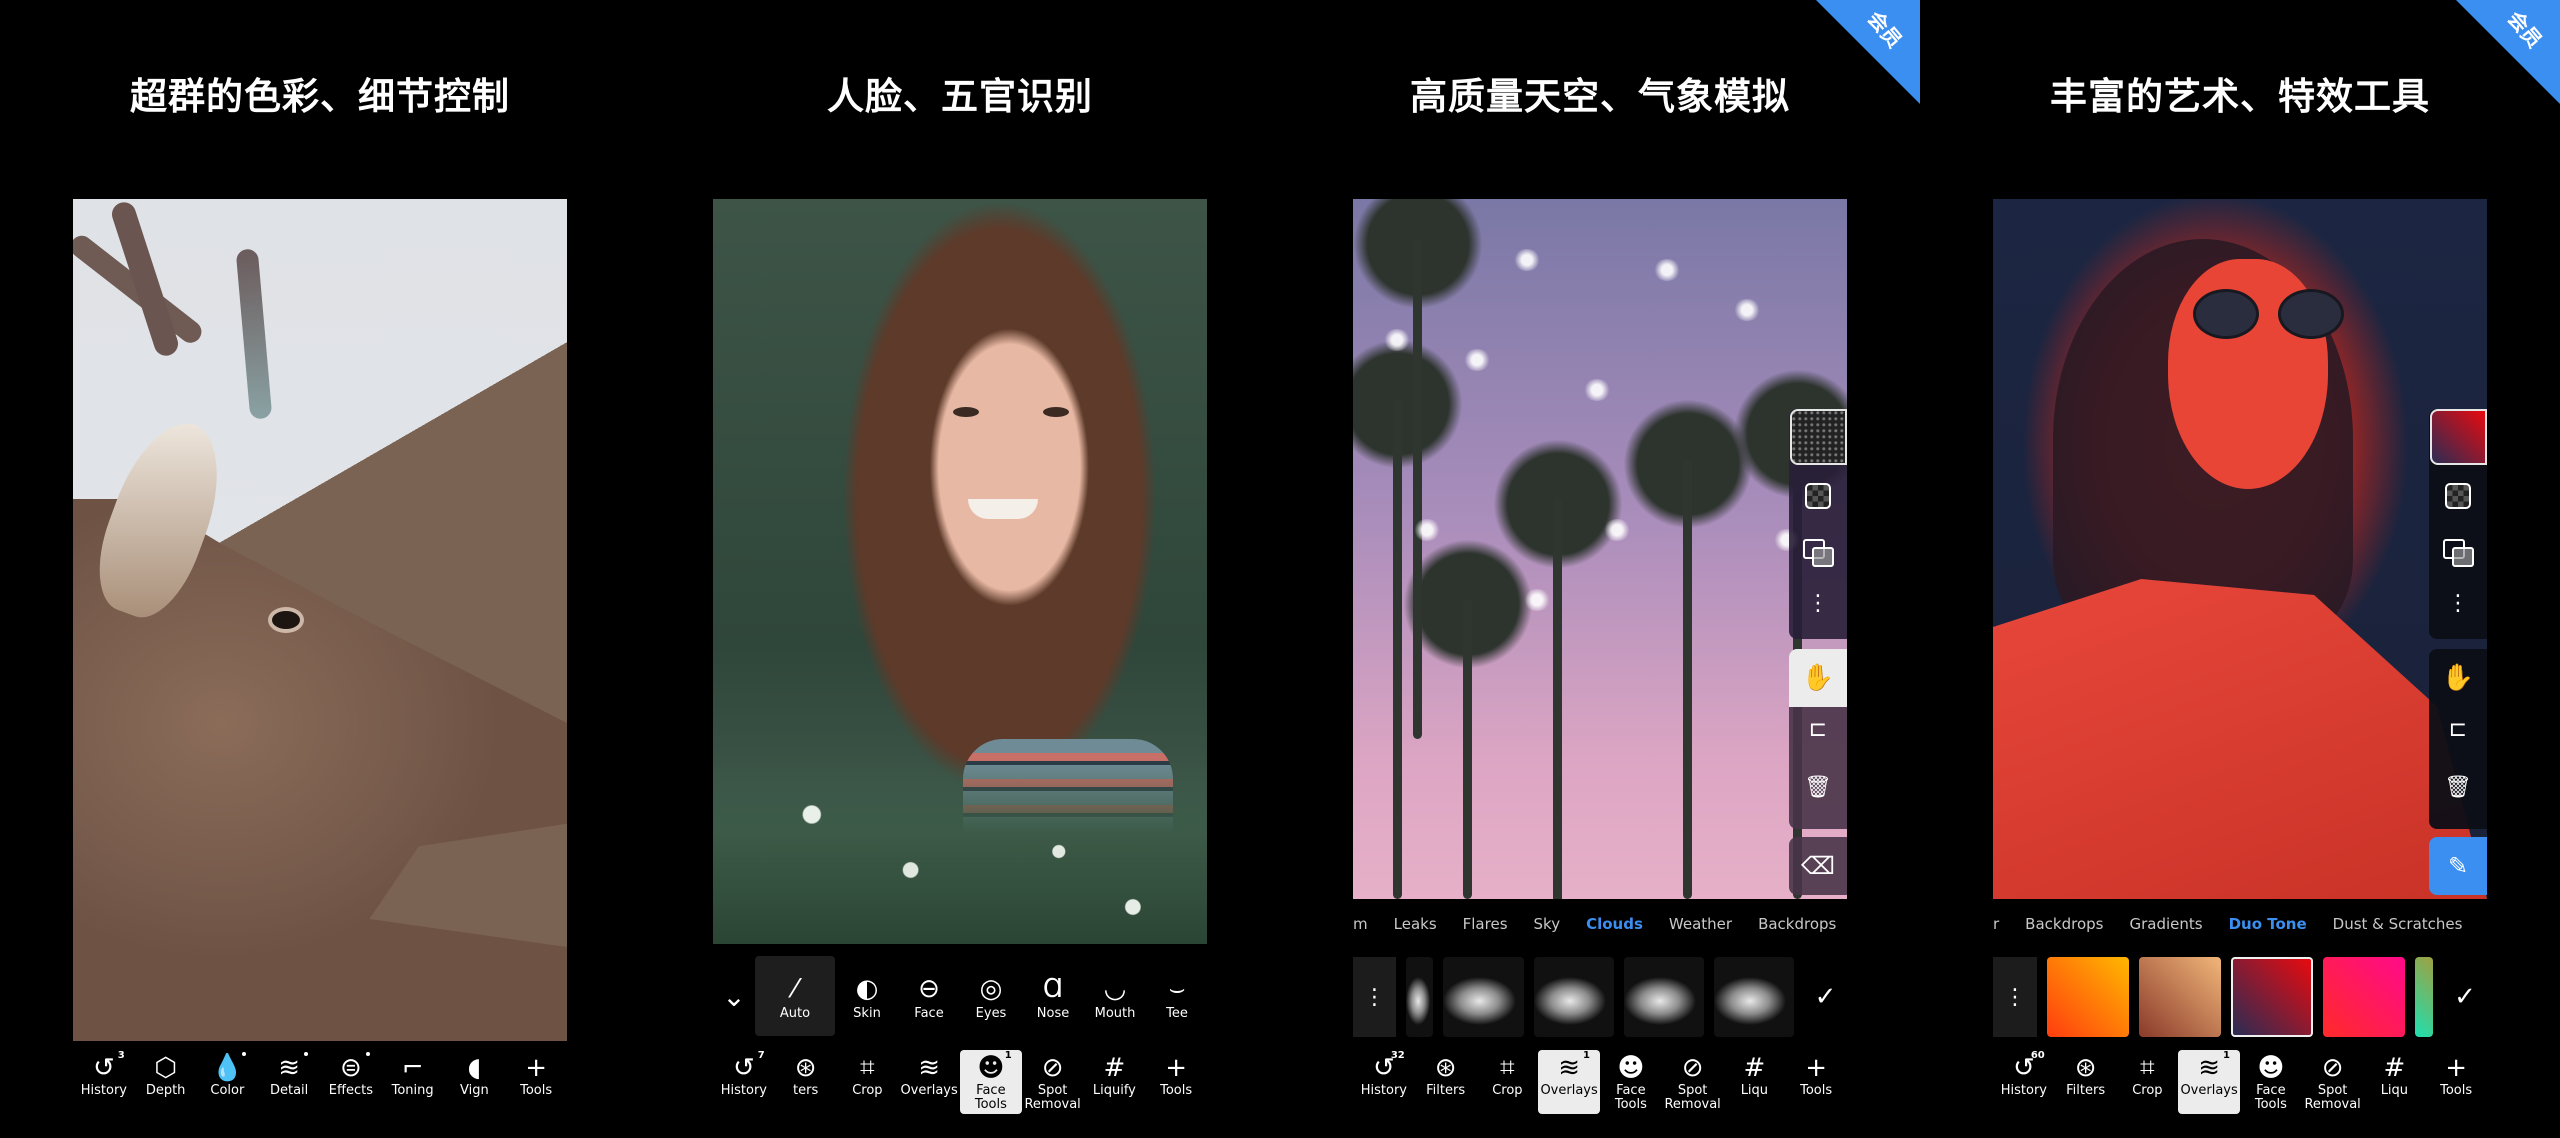 Image resolution: width=2560 pixels, height=1138 pixels. I want to click on eyedropper-icon: ✎, so click(2458, 866).